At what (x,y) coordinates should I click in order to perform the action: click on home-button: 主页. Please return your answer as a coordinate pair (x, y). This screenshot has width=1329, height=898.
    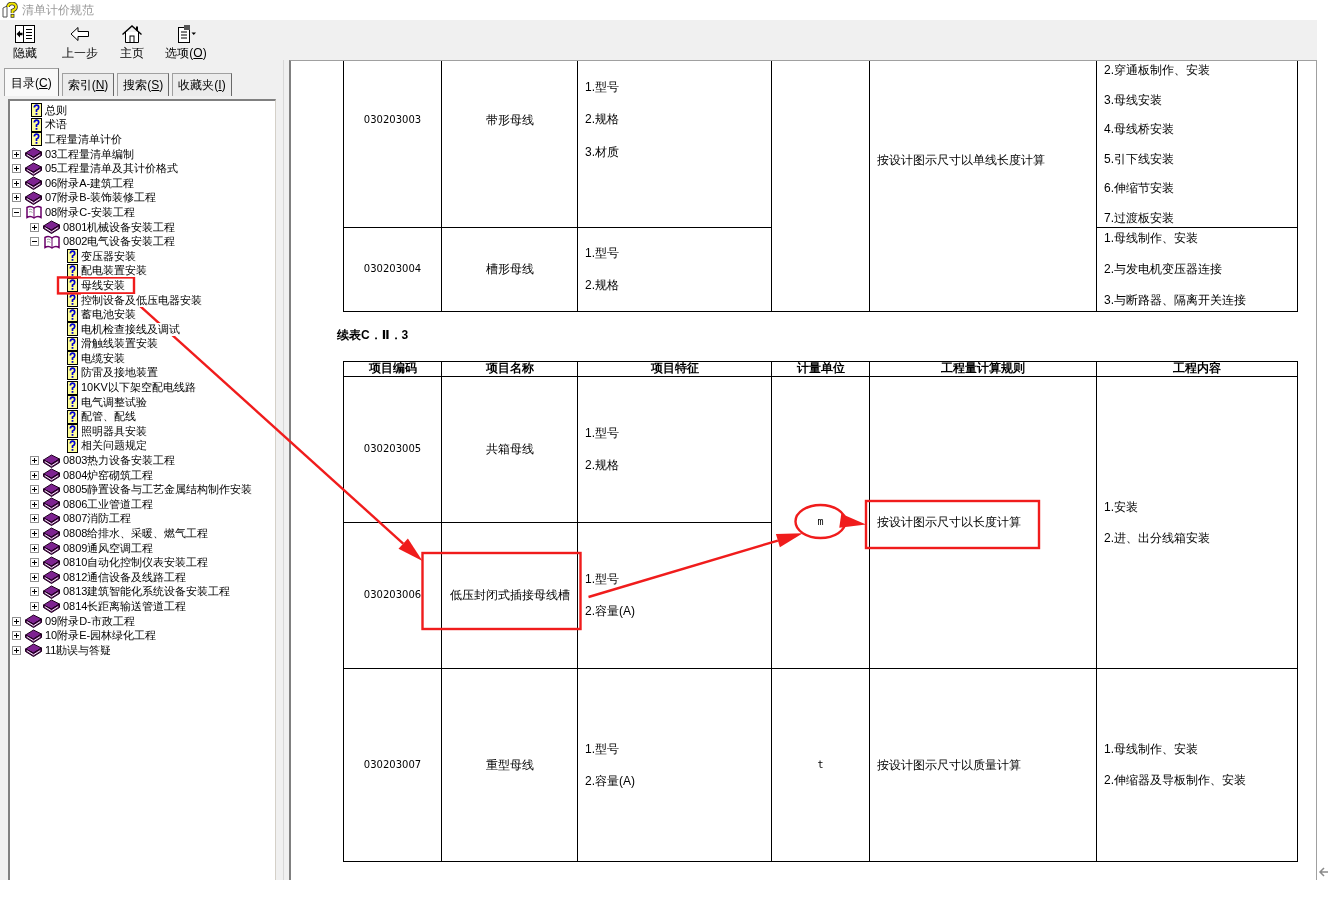
    Looking at the image, I should click on (132, 40).